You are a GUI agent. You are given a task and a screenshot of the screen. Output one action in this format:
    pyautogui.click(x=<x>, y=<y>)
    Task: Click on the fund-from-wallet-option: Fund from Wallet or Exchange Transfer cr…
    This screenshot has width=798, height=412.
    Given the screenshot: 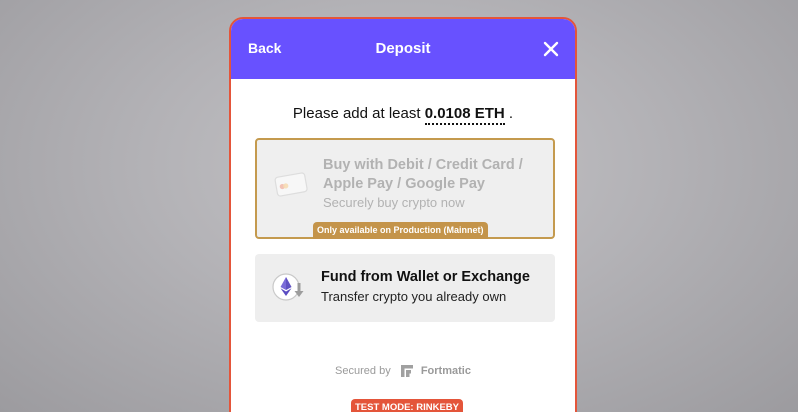 What is the action you would take?
    pyautogui.click(x=405, y=288)
    